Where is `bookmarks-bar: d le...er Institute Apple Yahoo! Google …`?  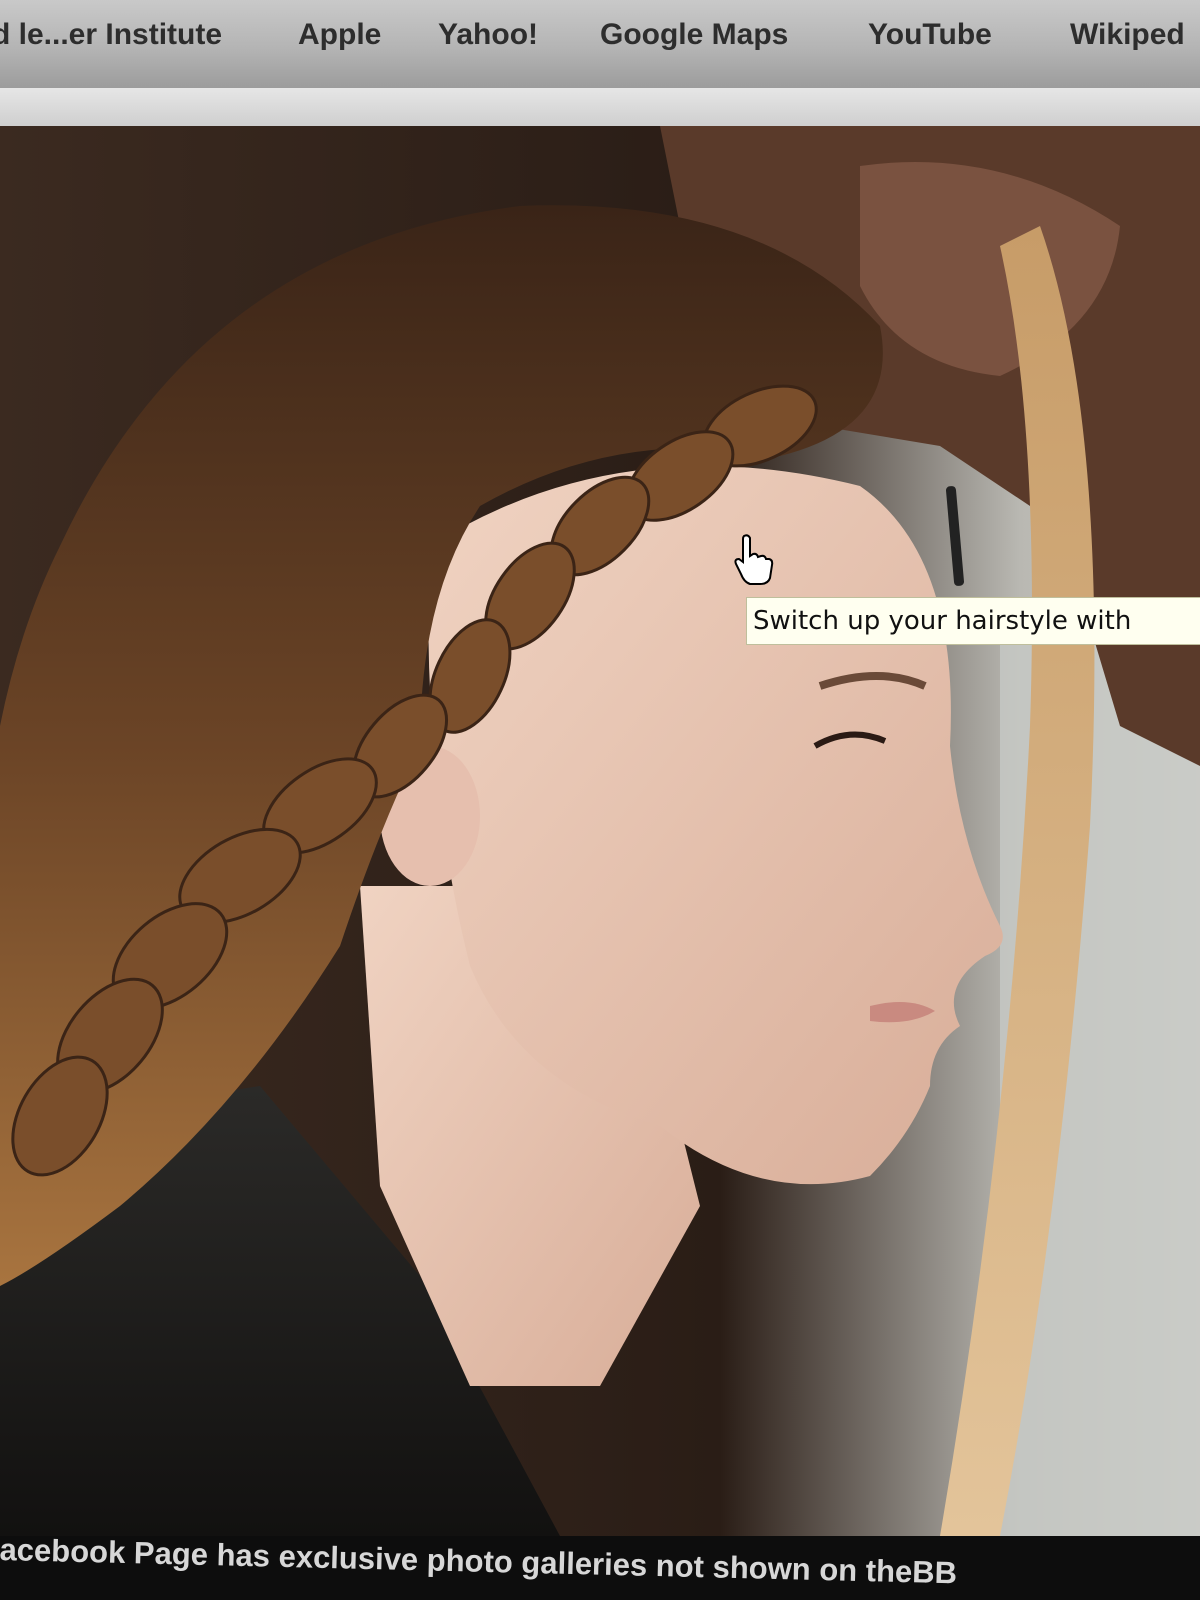
bookmarks-bar: d le...er Institute Apple Yahoo! Google … is located at coordinates (600, 45).